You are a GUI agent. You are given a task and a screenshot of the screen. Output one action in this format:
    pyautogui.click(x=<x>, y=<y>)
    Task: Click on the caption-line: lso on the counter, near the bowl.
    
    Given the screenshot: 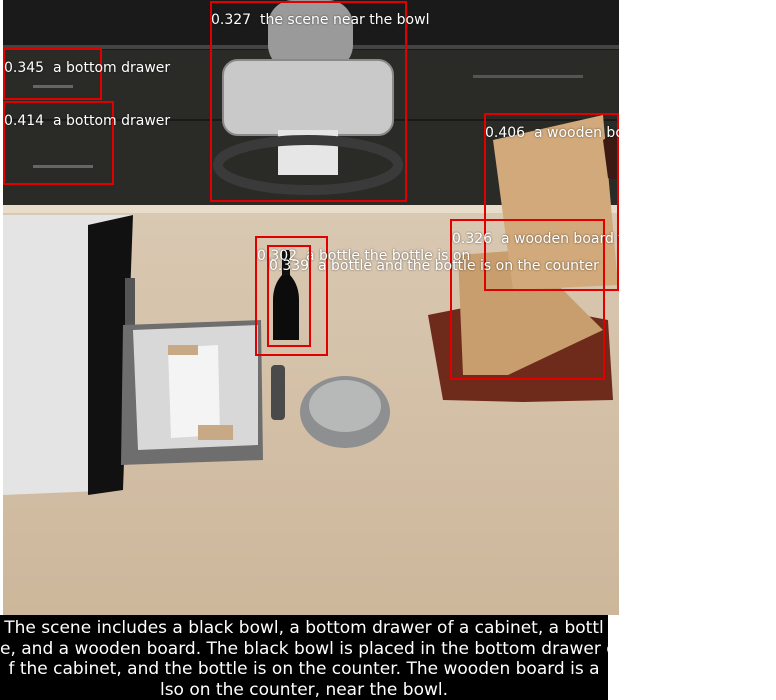 What is the action you would take?
    pyautogui.click(x=304, y=689)
    